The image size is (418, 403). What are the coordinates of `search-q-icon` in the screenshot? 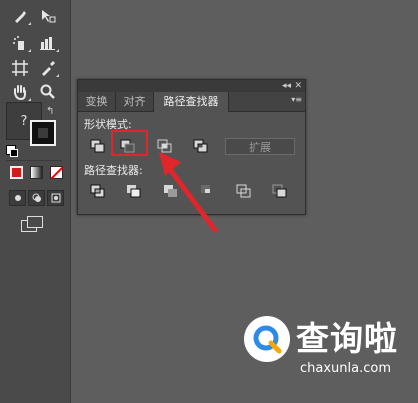 It's located at (267, 339).